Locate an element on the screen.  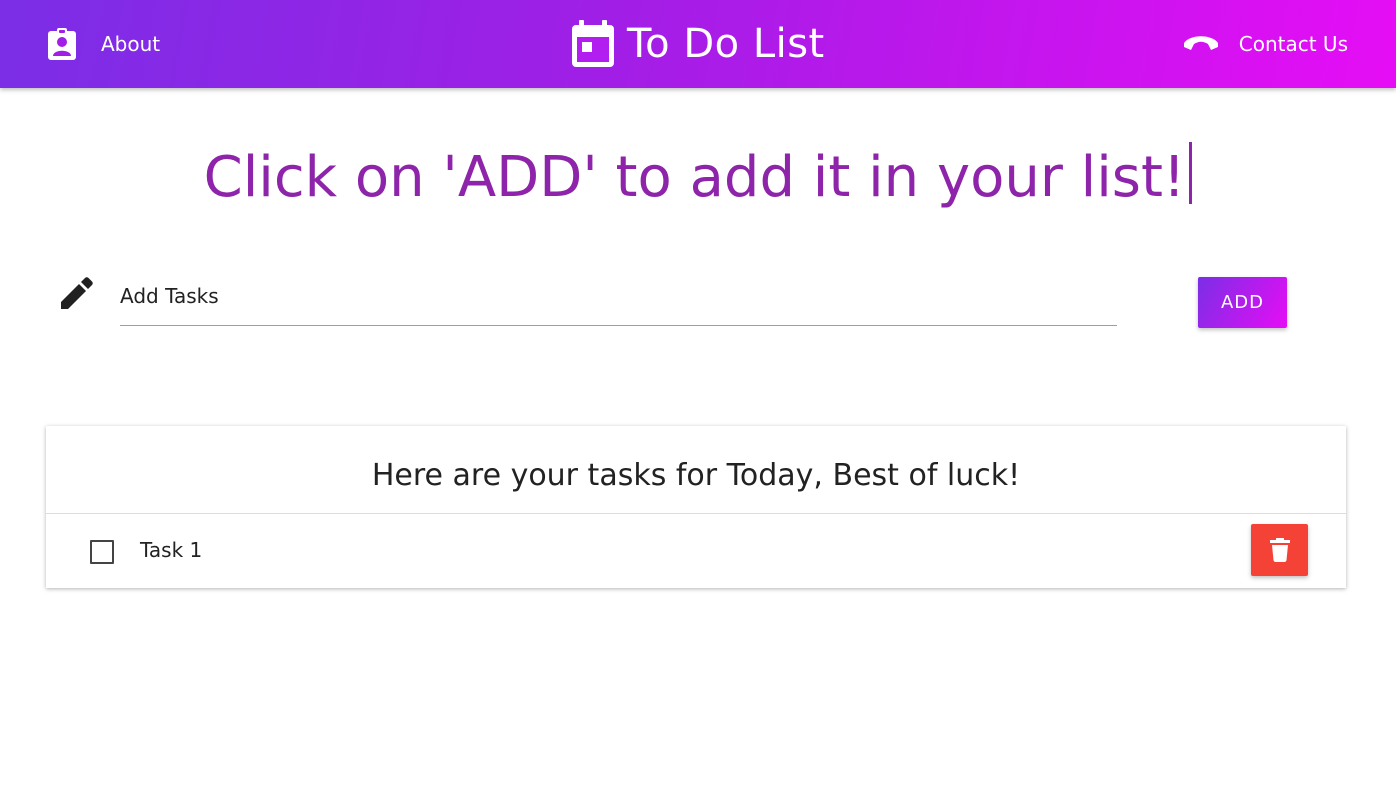
delete-task-button is located at coordinates (1279, 550).